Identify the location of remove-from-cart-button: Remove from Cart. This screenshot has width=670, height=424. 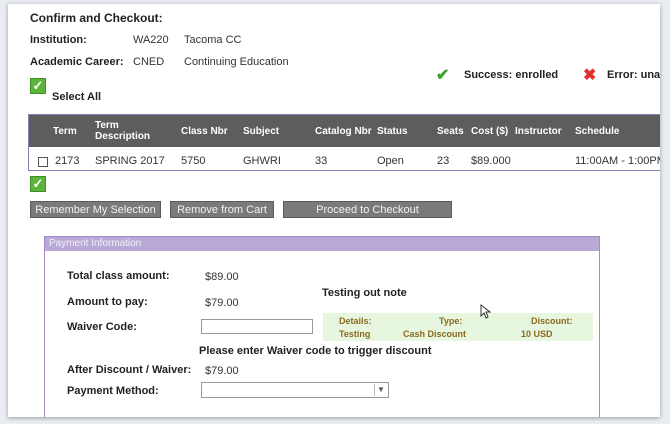
(222, 209).